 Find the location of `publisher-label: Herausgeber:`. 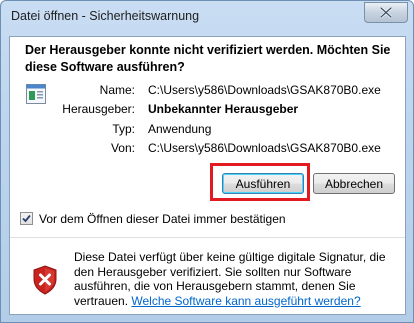

publisher-label: Herausgeber: is located at coordinates (98, 109).